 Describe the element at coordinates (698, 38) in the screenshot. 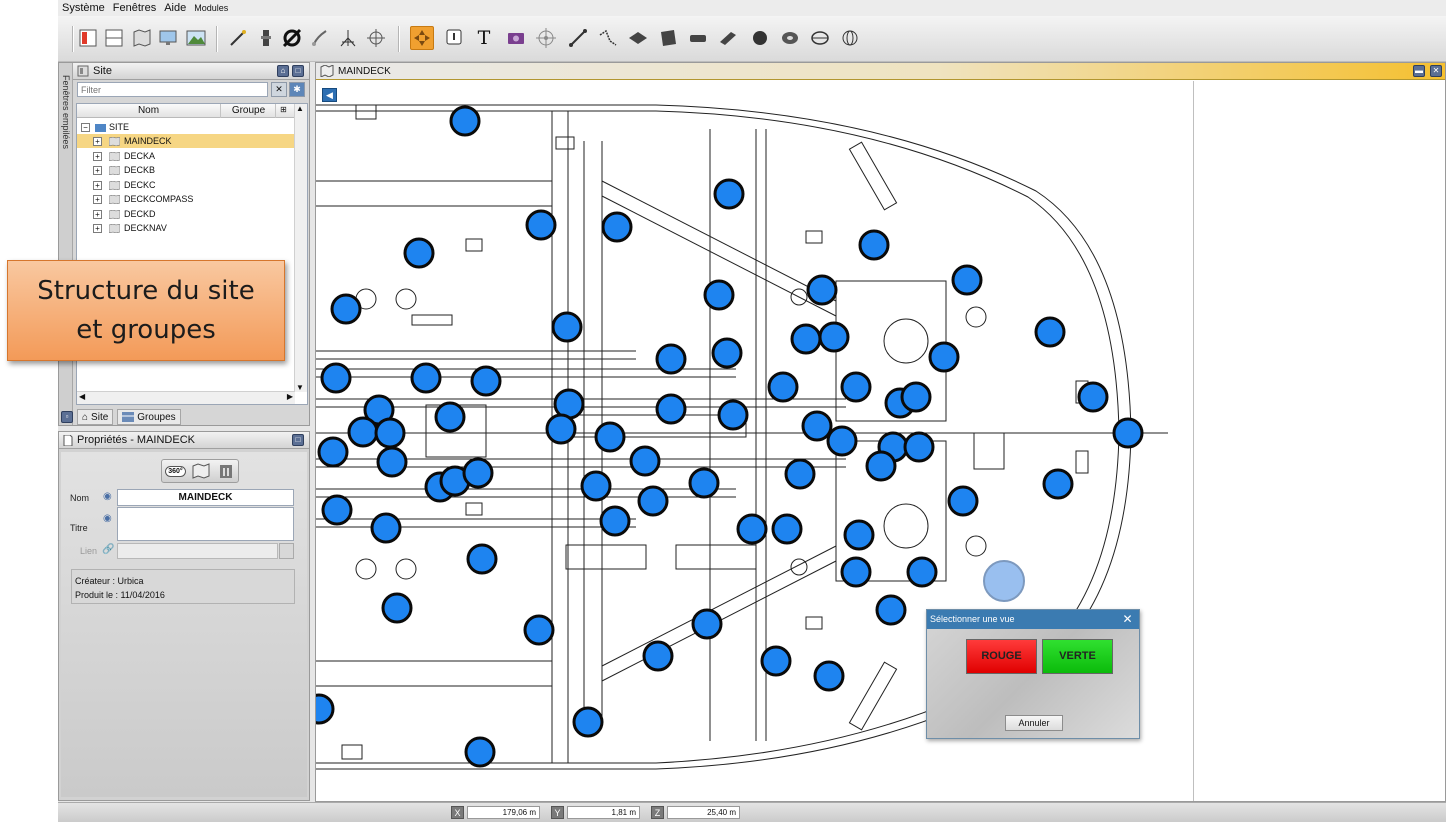

I see `box-icon` at that location.